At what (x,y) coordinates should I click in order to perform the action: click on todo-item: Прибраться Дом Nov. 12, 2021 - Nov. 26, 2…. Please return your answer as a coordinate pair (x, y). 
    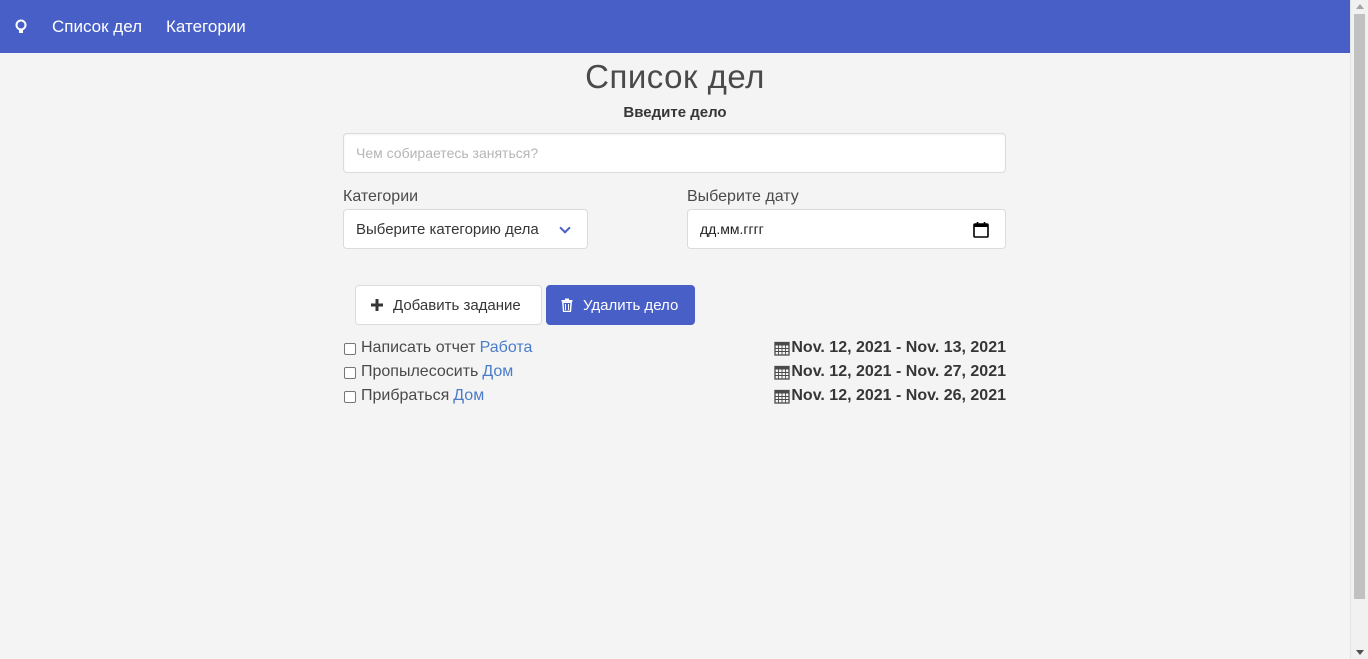
    Looking at the image, I should click on (674, 398).